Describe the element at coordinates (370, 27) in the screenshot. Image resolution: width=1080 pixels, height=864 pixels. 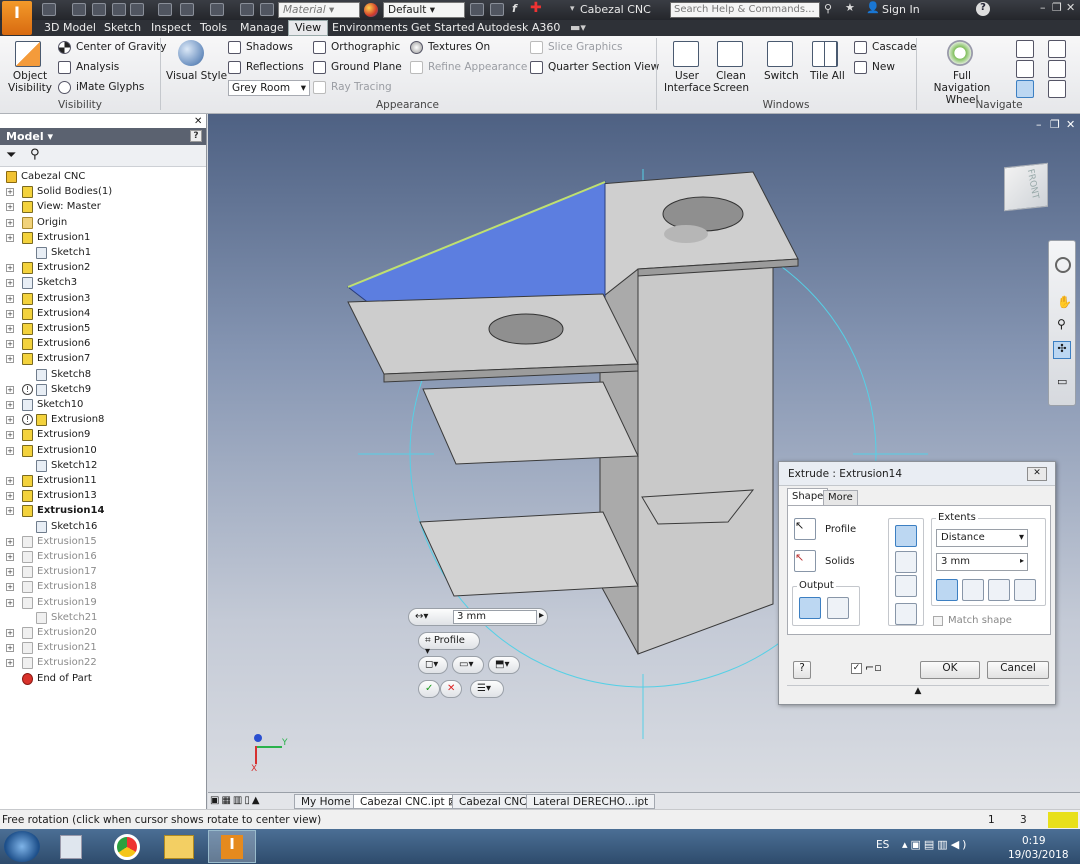
I see `tab-environments: Environments` at that location.